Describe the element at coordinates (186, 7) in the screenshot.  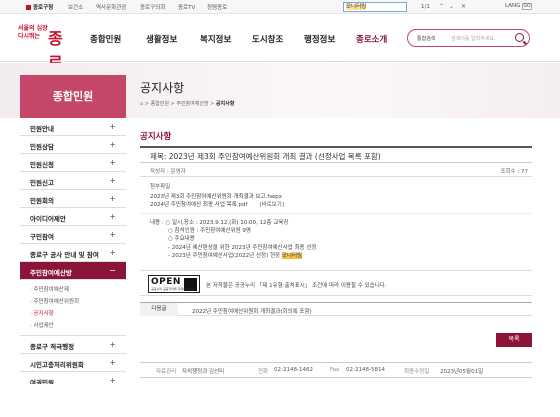
I see `utility-link: 종로TV` at that location.